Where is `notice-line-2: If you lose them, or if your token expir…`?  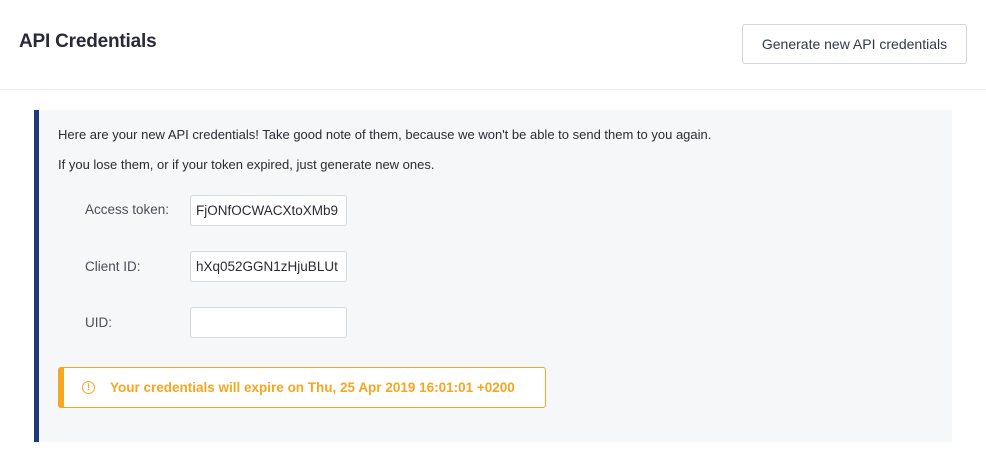 notice-line-2: If you lose them, or if your token expir… is located at coordinates (246, 164).